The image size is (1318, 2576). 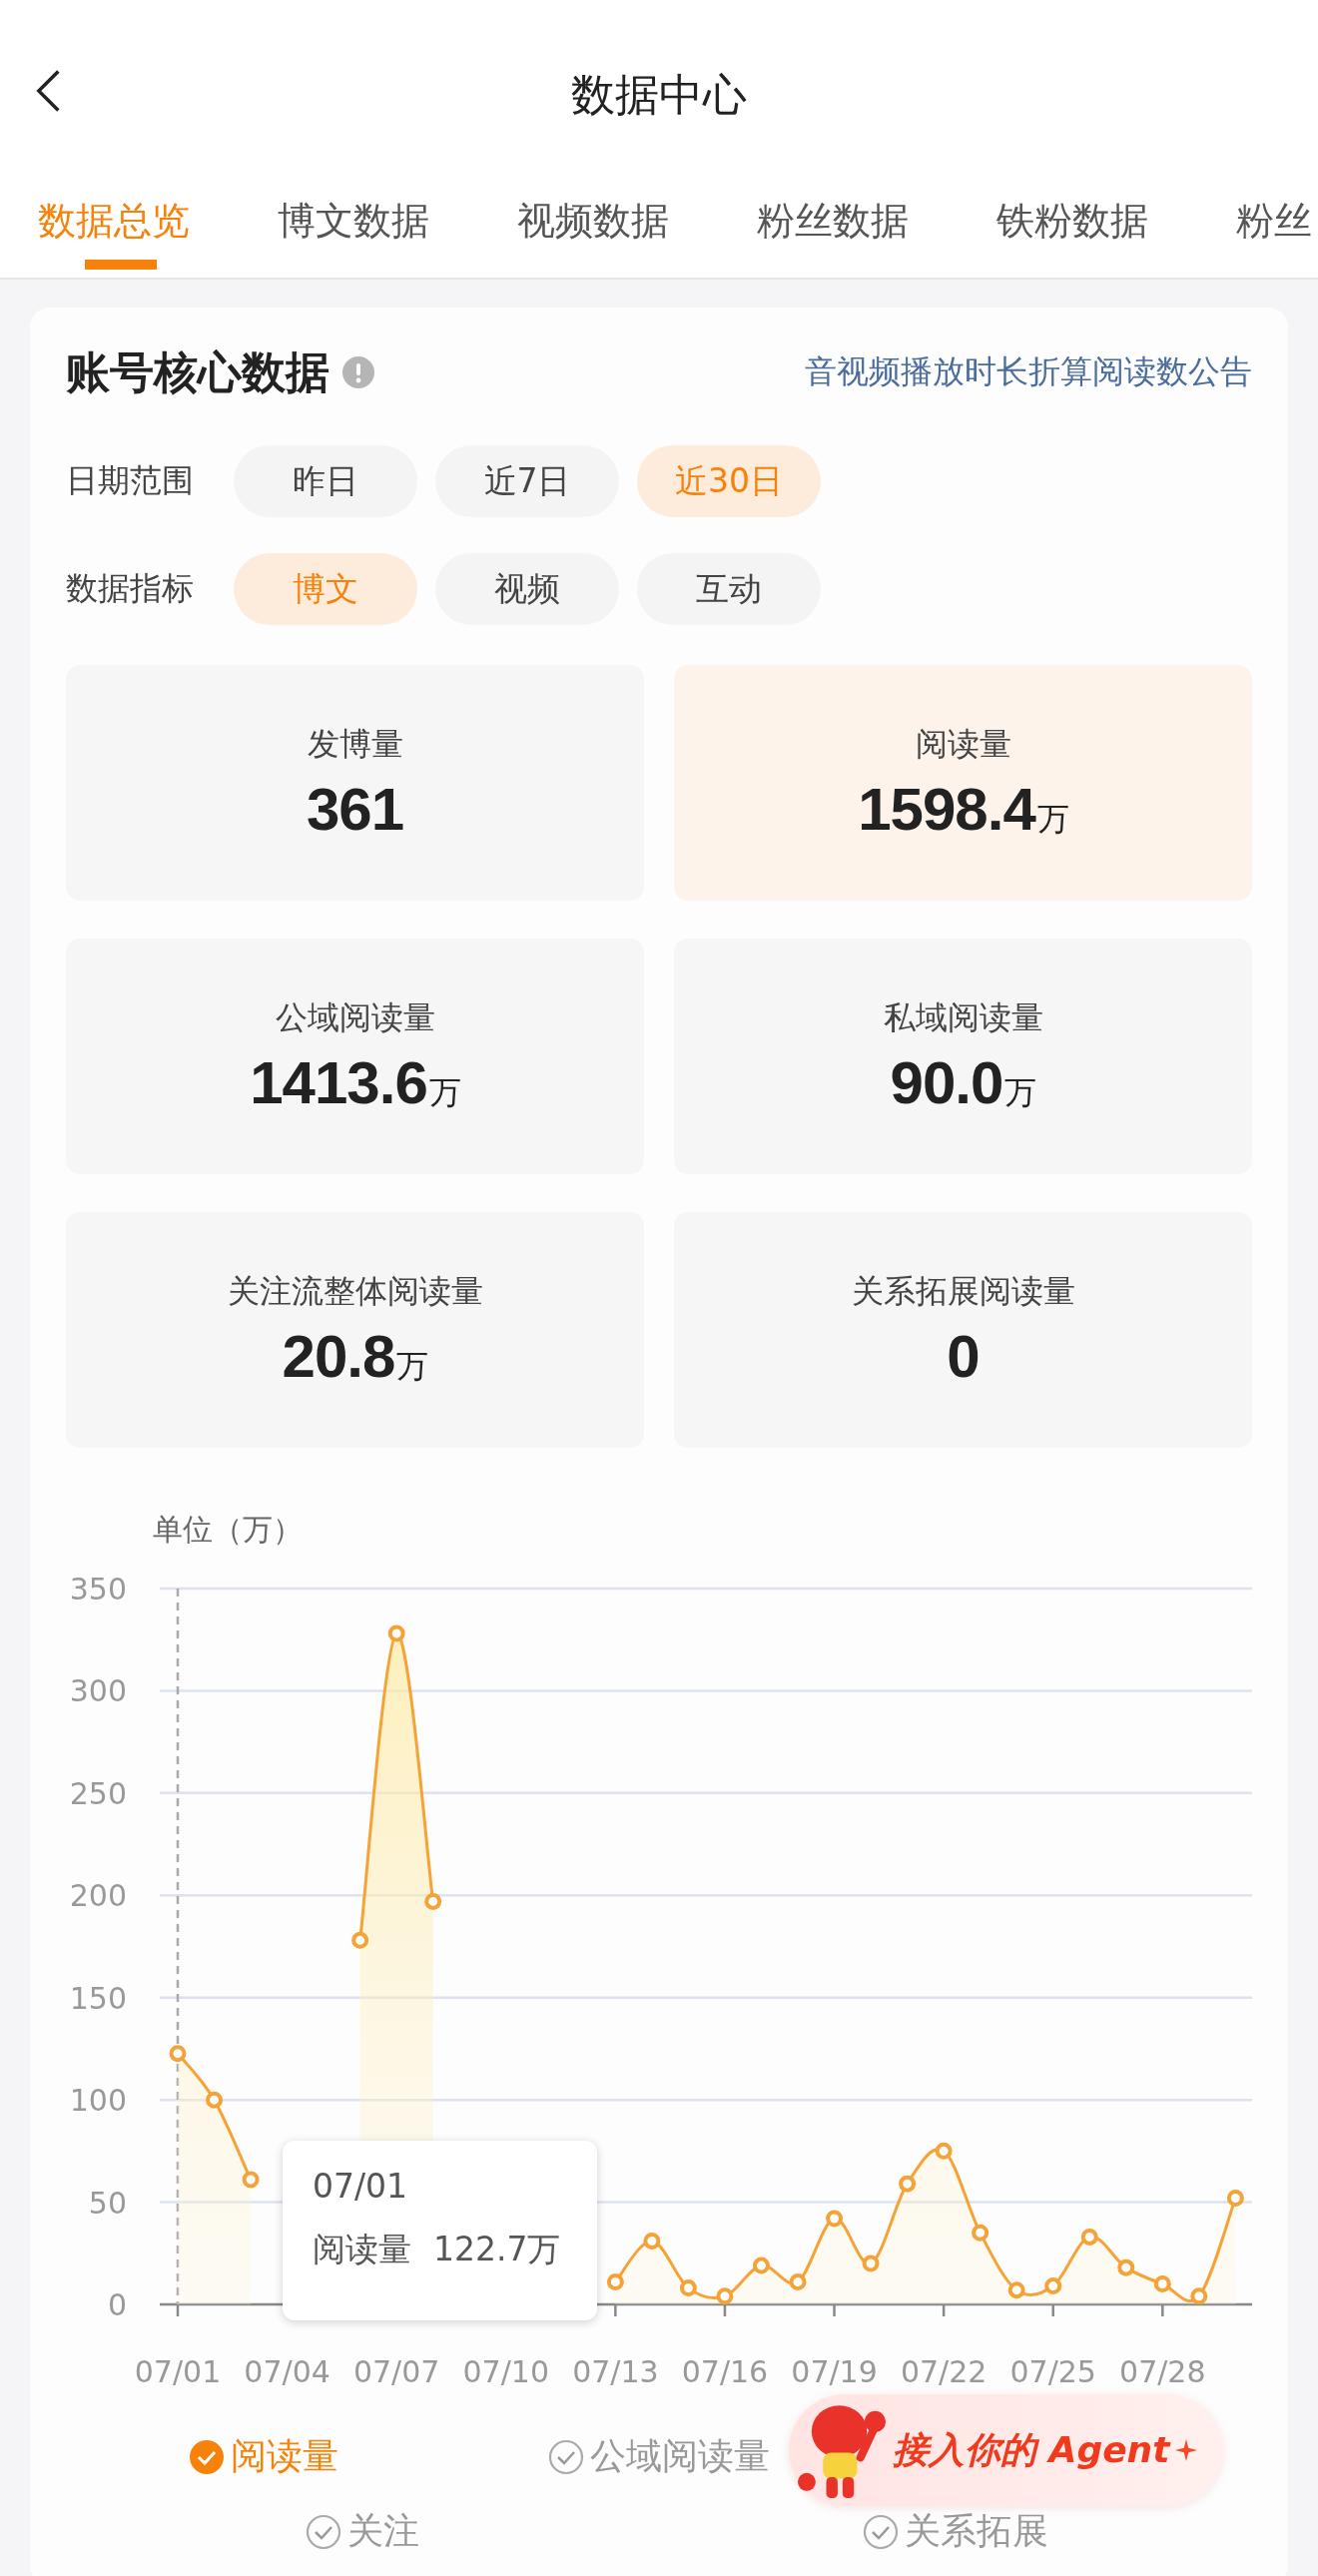 What do you see at coordinates (963, 809) in the screenshot?
I see `metric-value: 1598.4万` at bounding box center [963, 809].